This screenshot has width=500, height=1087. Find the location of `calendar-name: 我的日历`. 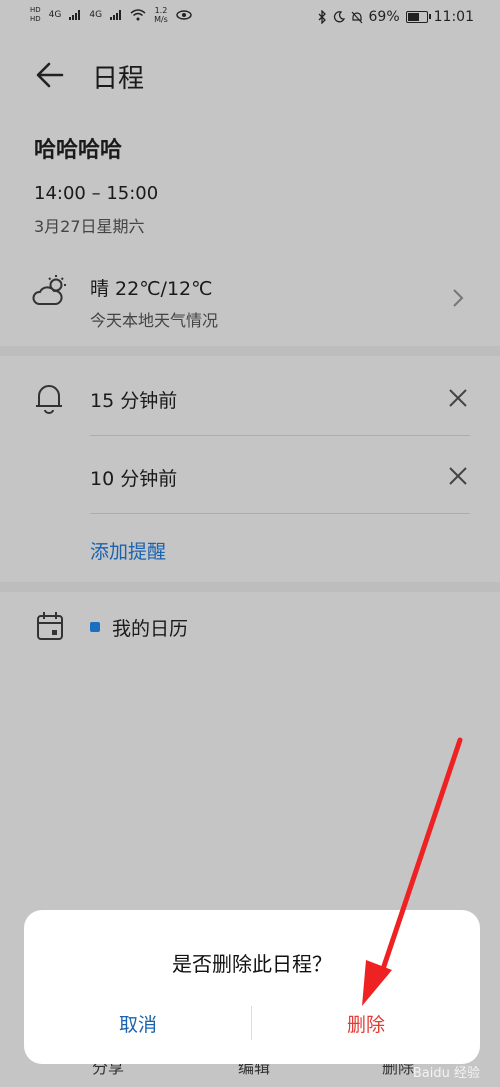

calendar-name: 我的日历 is located at coordinates (150, 629).